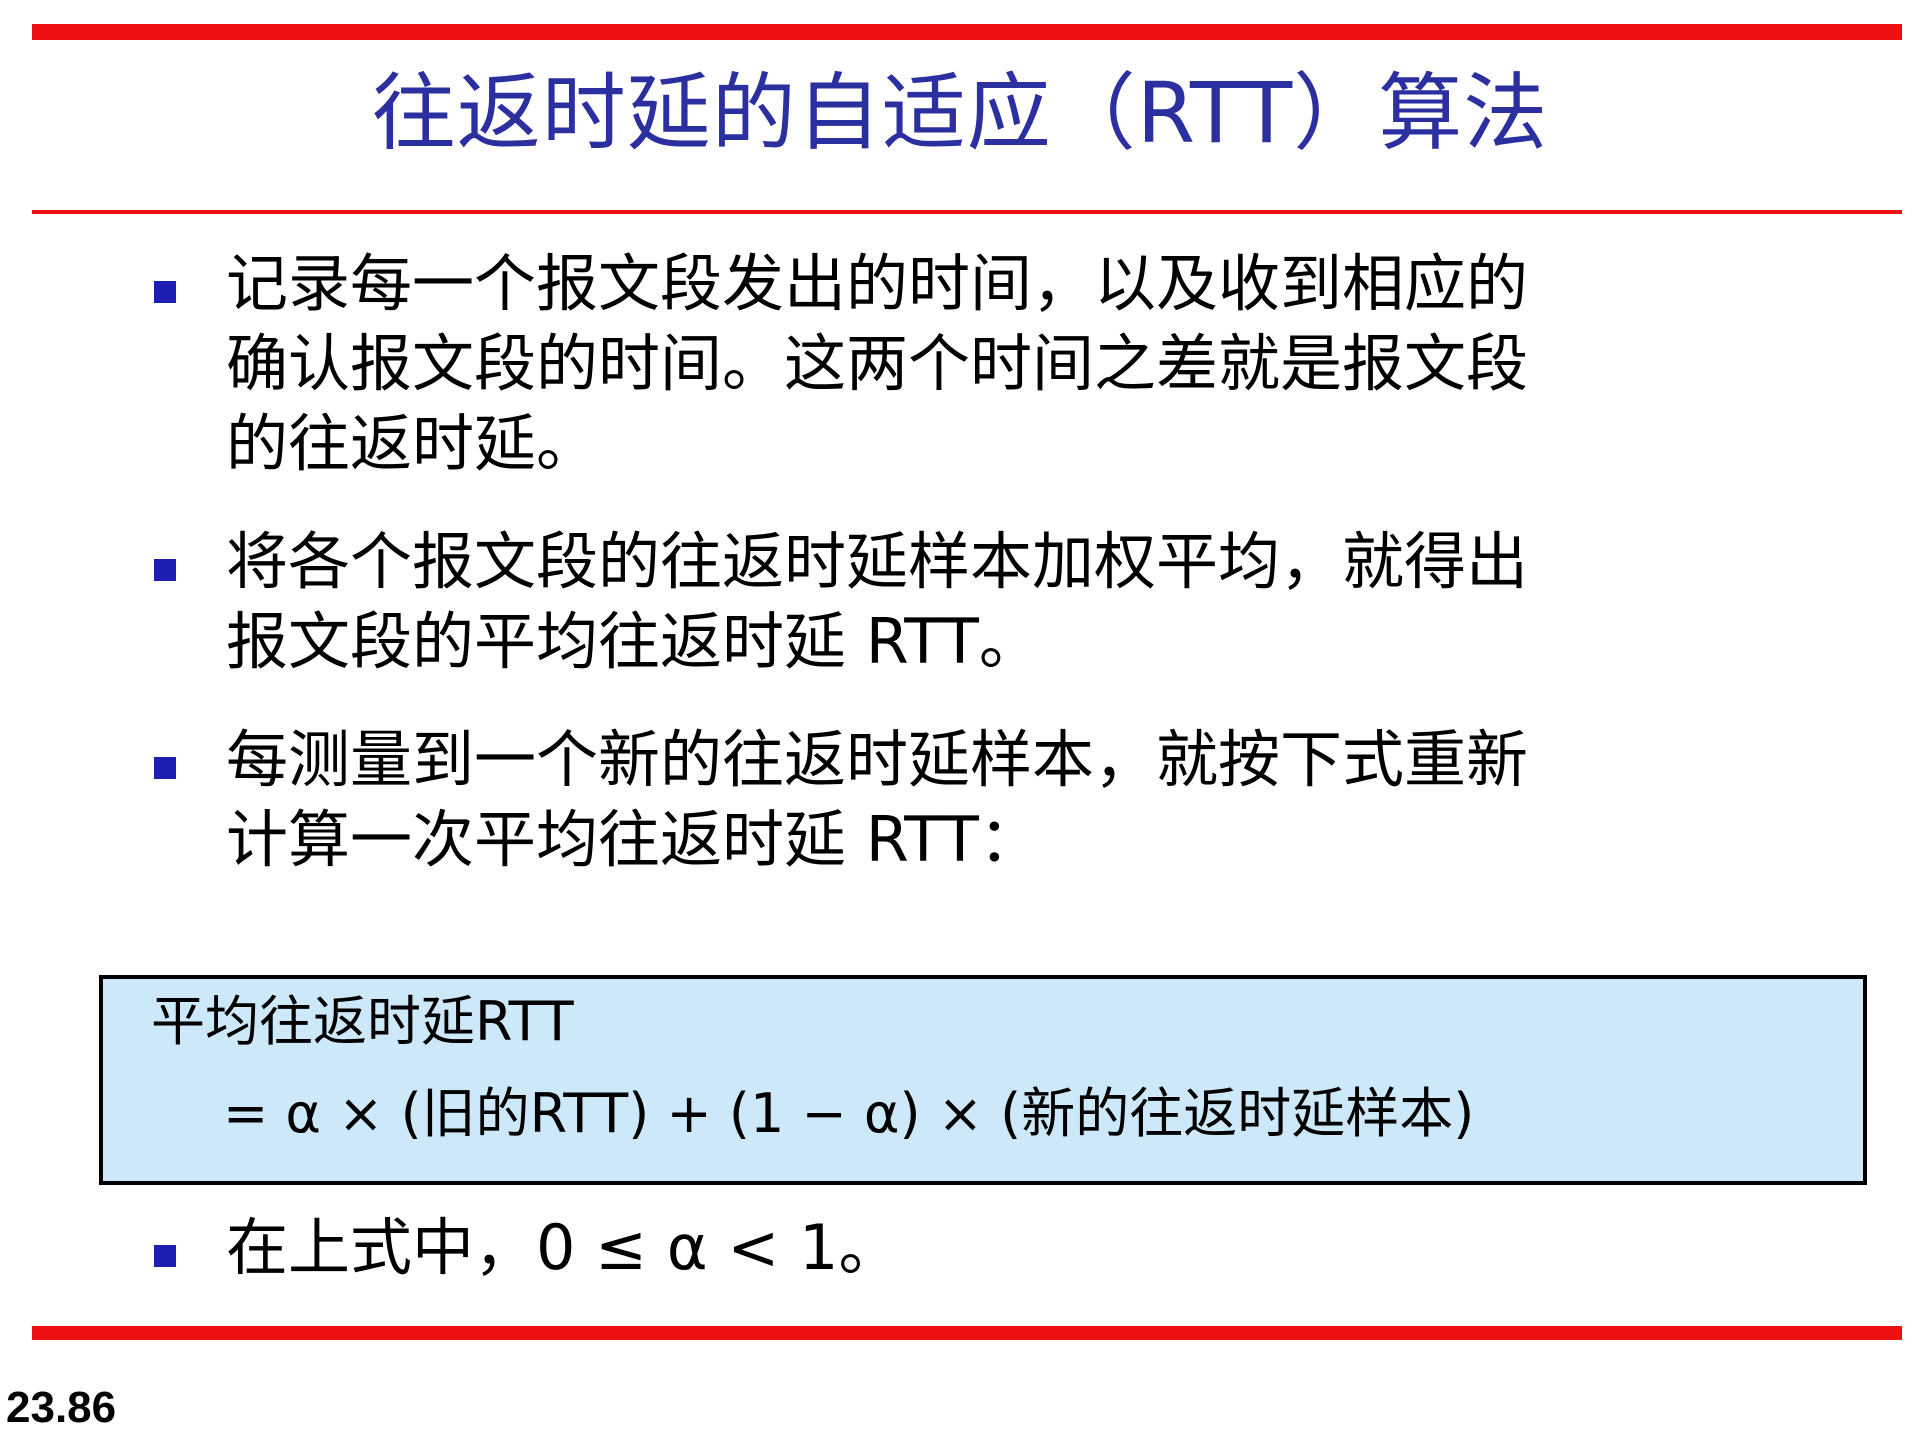 The height and width of the screenshot is (1440, 1920). I want to click on bottom-red-rule, so click(967, 1333).